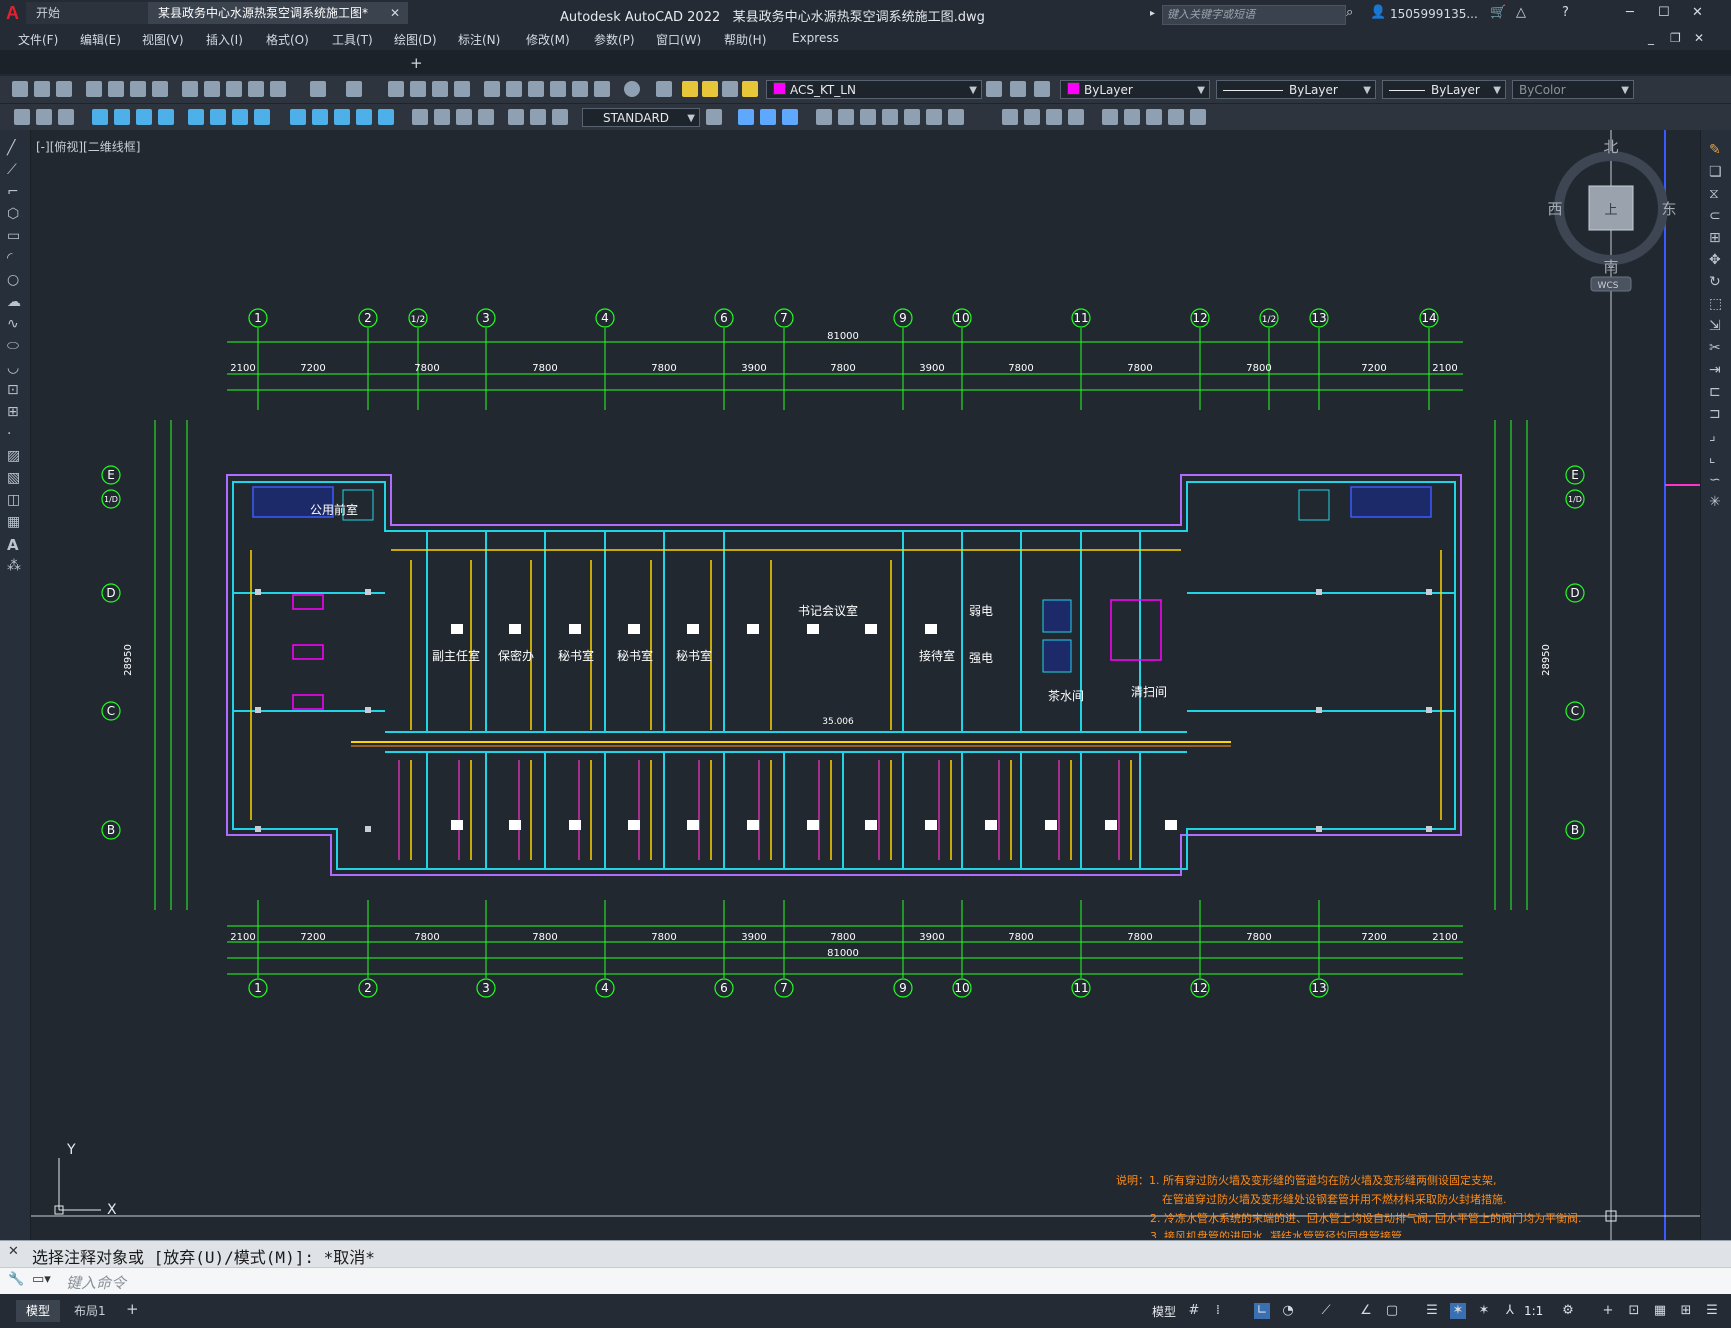  What do you see at coordinates (13, 368) in the screenshot?
I see `ellipse-arc-icon: ◡` at bounding box center [13, 368].